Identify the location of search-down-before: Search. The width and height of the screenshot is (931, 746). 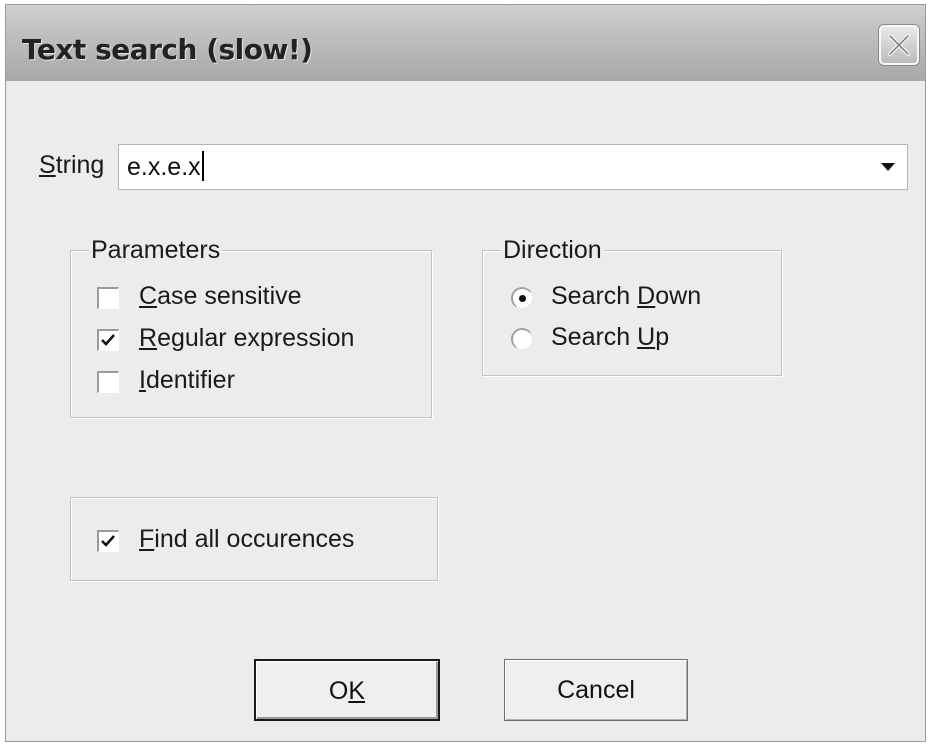
(594, 296).